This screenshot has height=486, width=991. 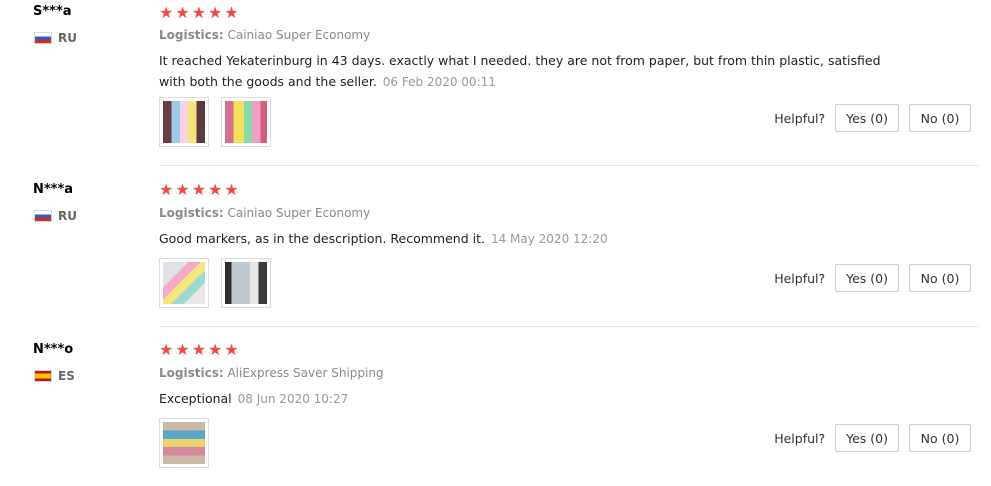 What do you see at coordinates (52, 11) in the screenshot?
I see `reviewer-name: S***a` at bounding box center [52, 11].